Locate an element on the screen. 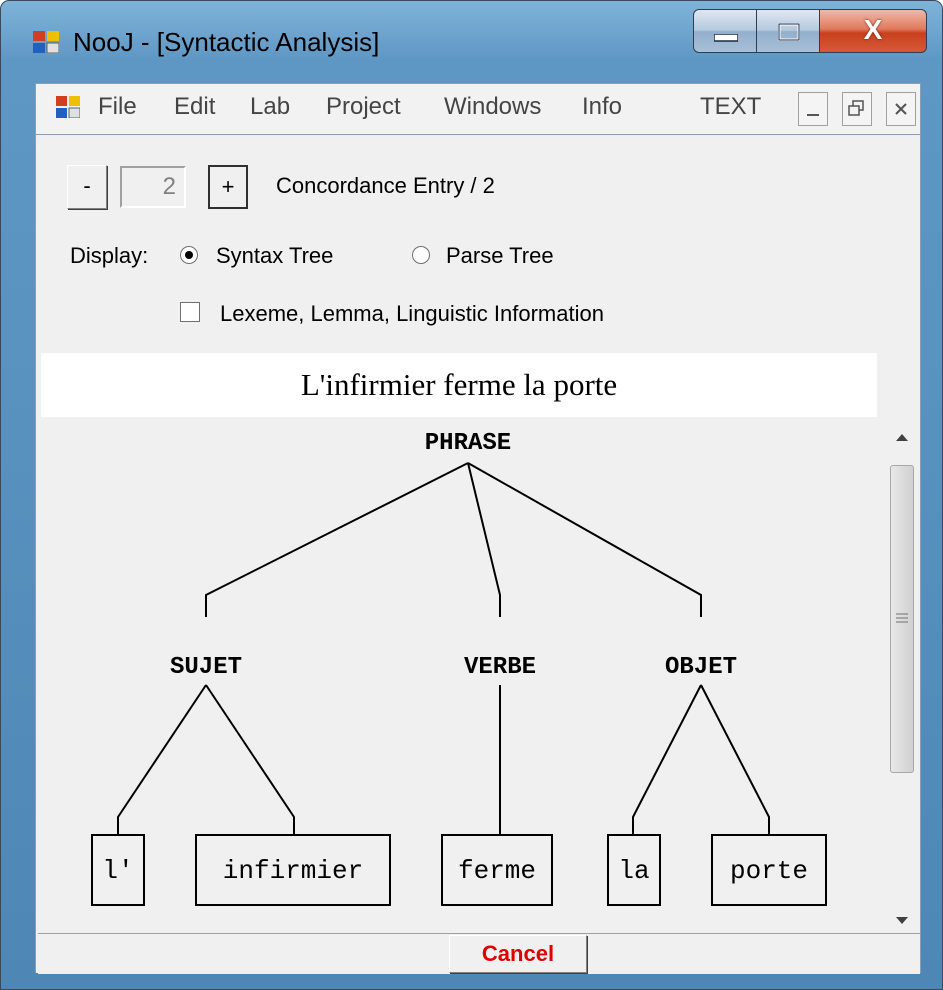 Image resolution: width=943 pixels, height=990 pixels. cancel-button: Cancel is located at coordinates (518, 954).